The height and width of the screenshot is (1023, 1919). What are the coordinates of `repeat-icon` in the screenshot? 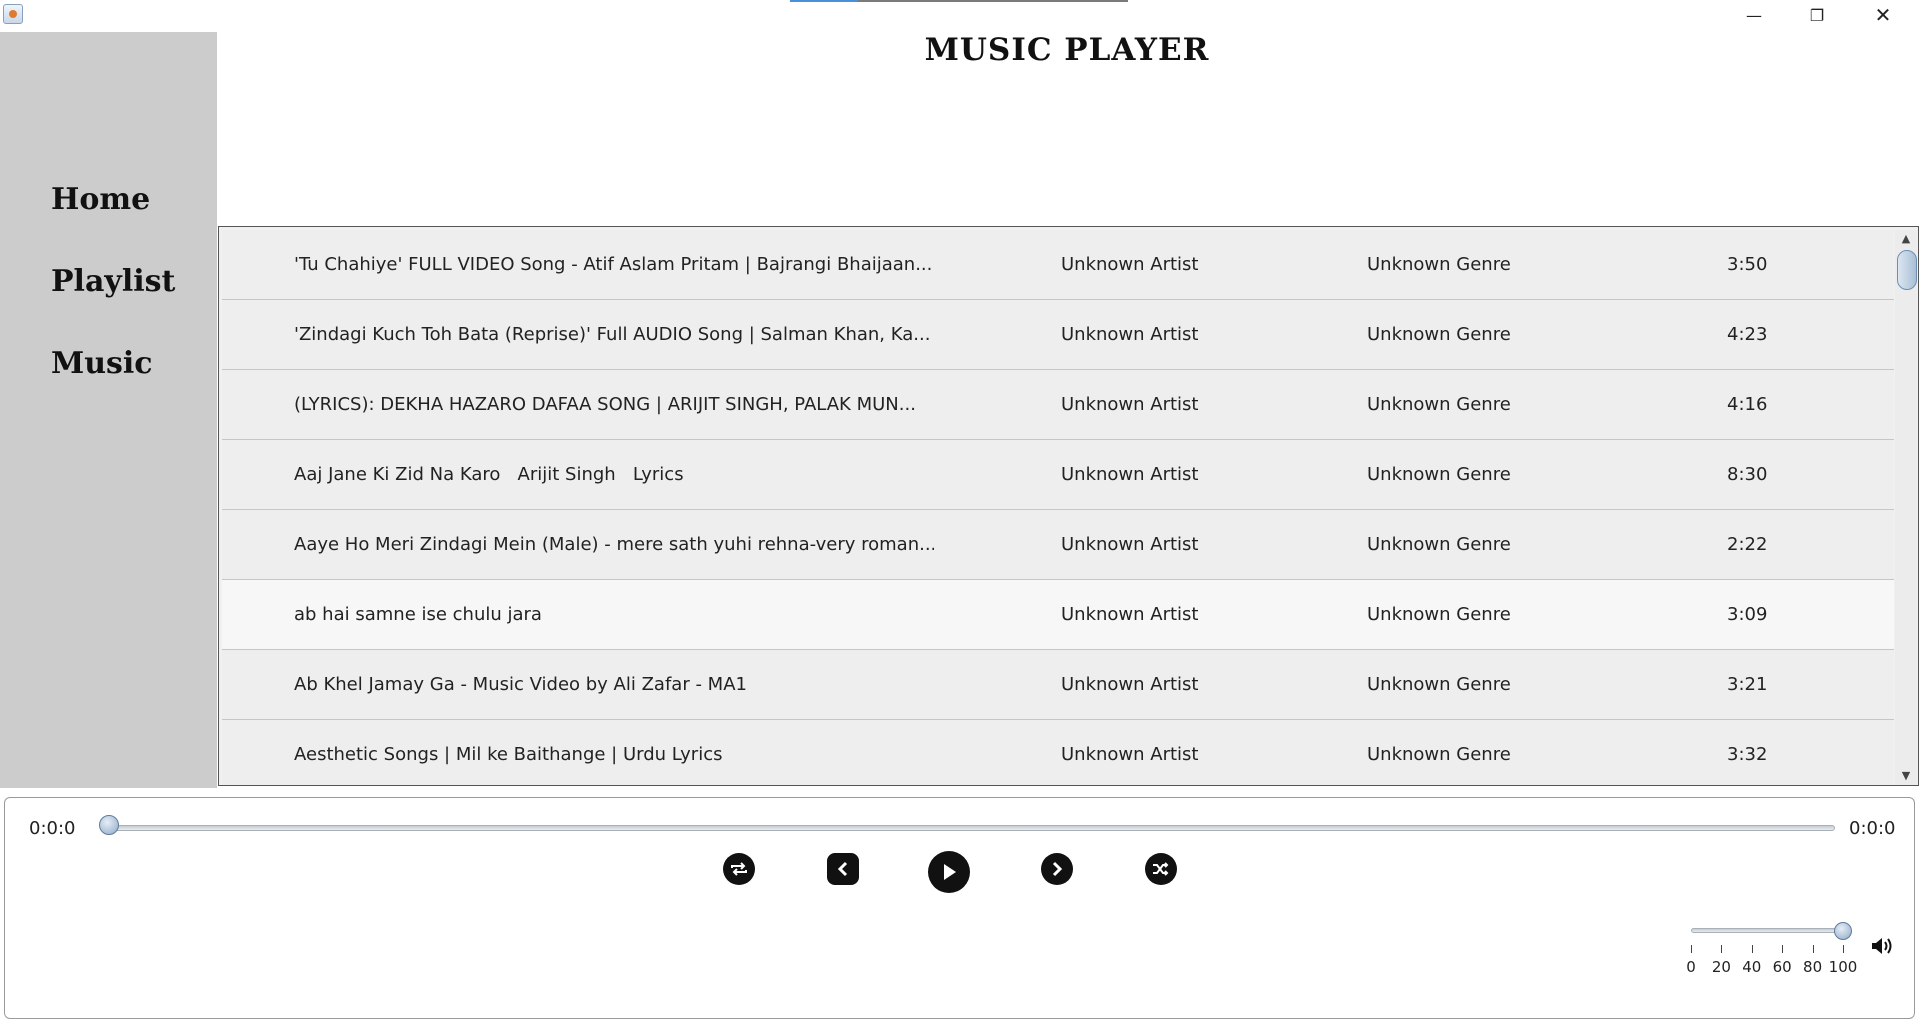 It's located at (739, 869).